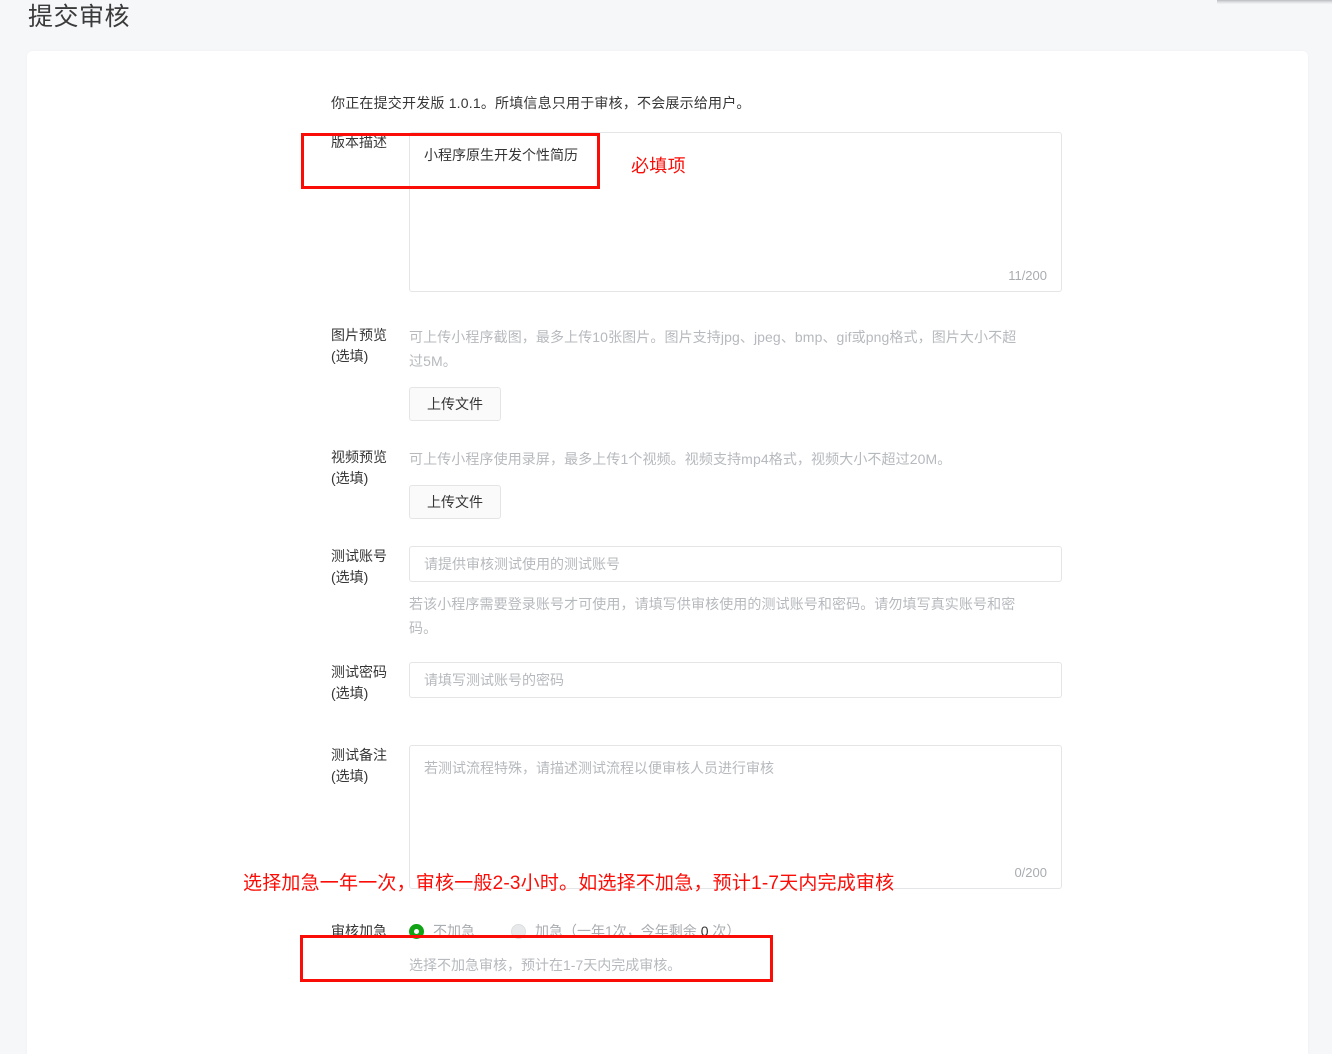  Describe the element at coordinates (416, 931) in the screenshot. I see `radio-selected-icon` at that location.